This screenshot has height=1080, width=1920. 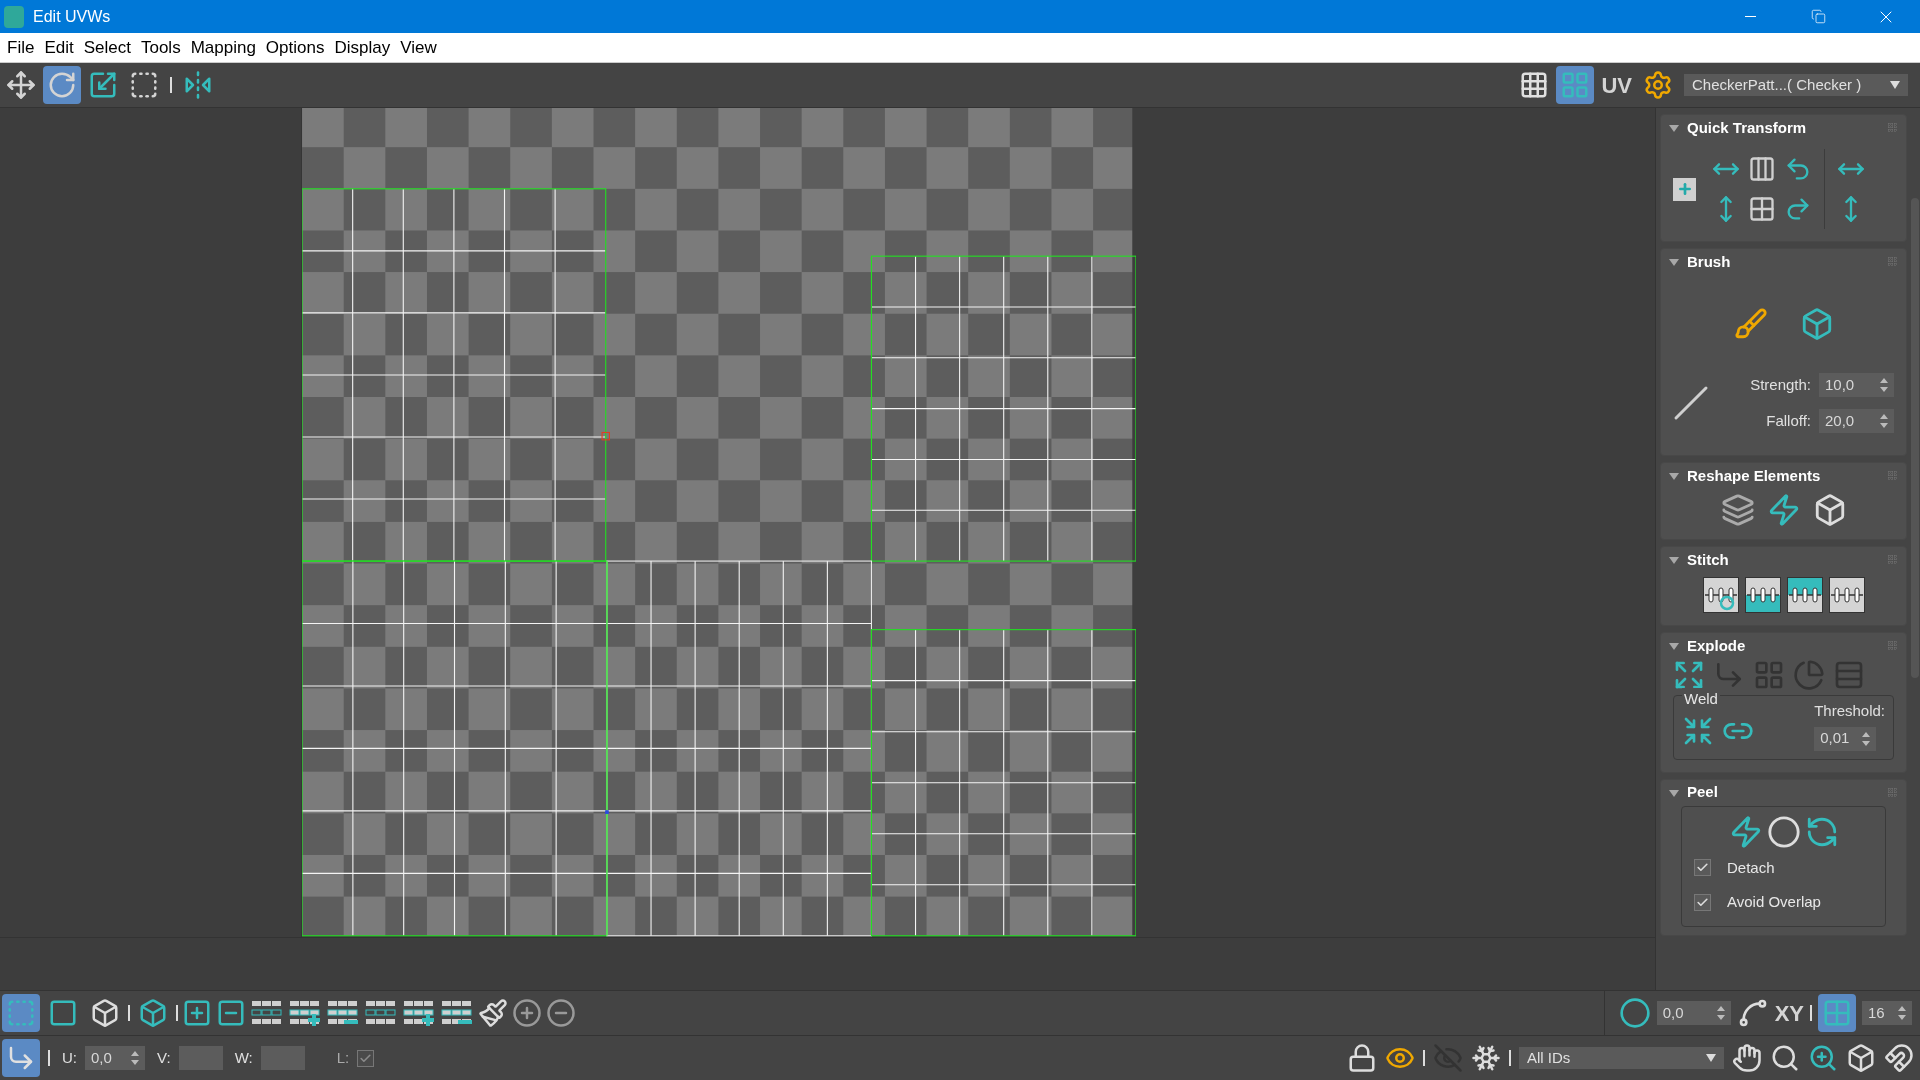 What do you see at coordinates (1895, 85) in the screenshot?
I see `dropdown-caret-icon` at bounding box center [1895, 85].